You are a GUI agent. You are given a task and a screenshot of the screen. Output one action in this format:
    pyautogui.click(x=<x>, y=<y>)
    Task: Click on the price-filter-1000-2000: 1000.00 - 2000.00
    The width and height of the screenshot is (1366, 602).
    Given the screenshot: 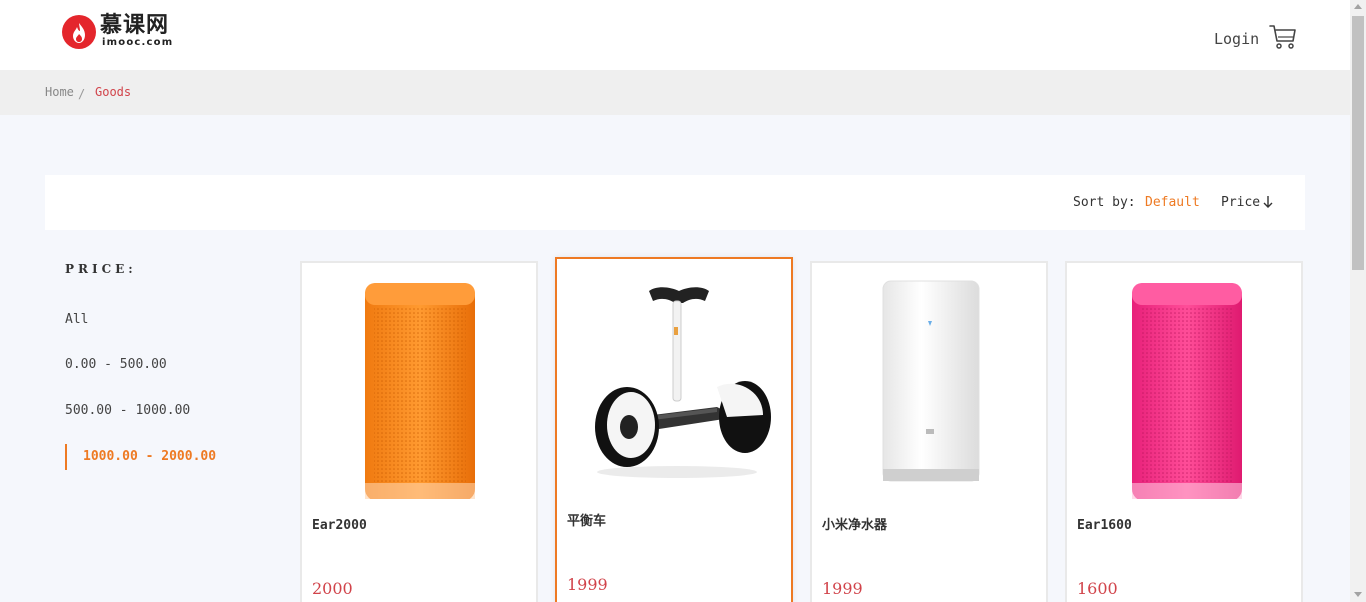 What is the action you would take?
    pyautogui.click(x=140, y=457)
    